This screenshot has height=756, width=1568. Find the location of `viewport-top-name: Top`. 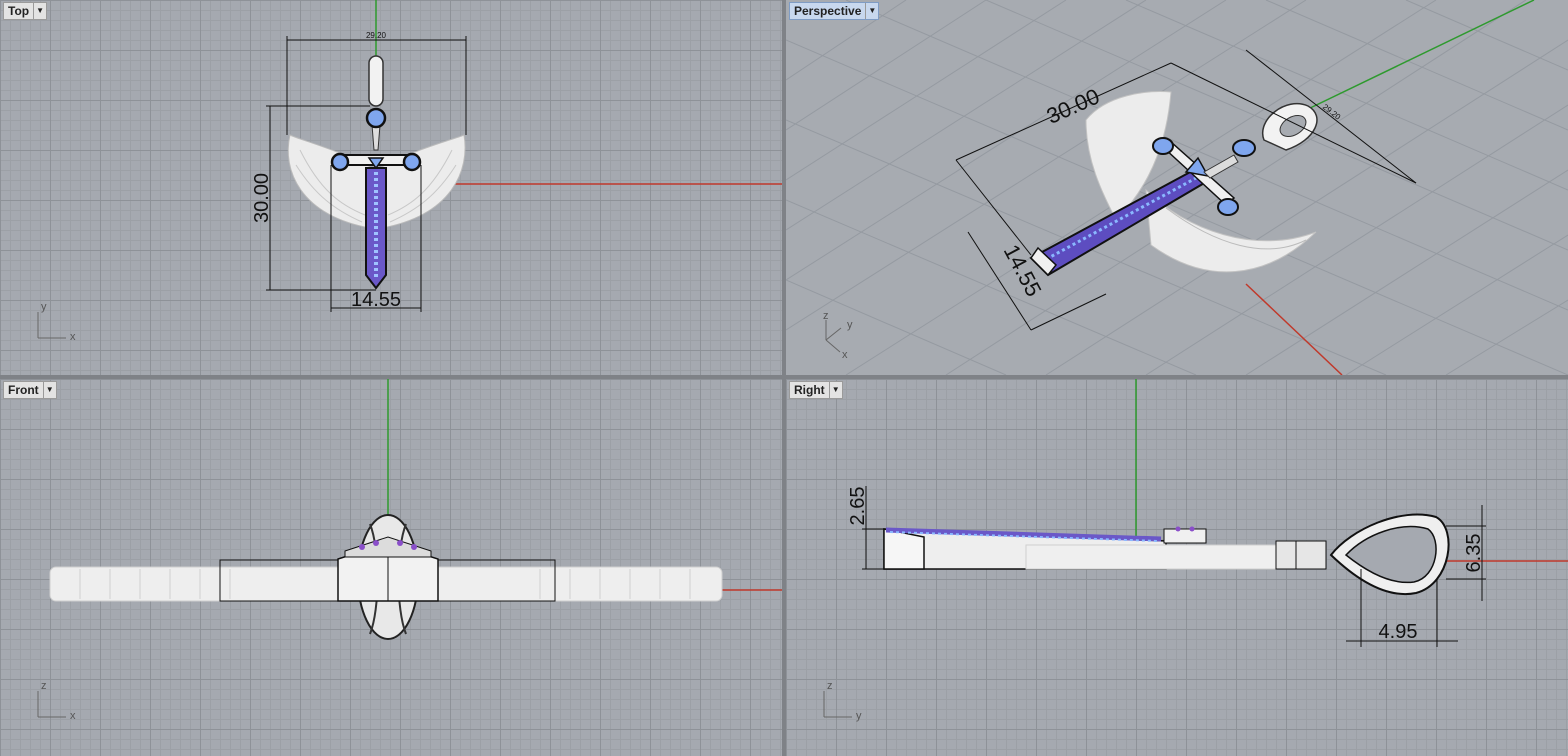

viewport-top-name: Top is located at coordinates (18, 11).